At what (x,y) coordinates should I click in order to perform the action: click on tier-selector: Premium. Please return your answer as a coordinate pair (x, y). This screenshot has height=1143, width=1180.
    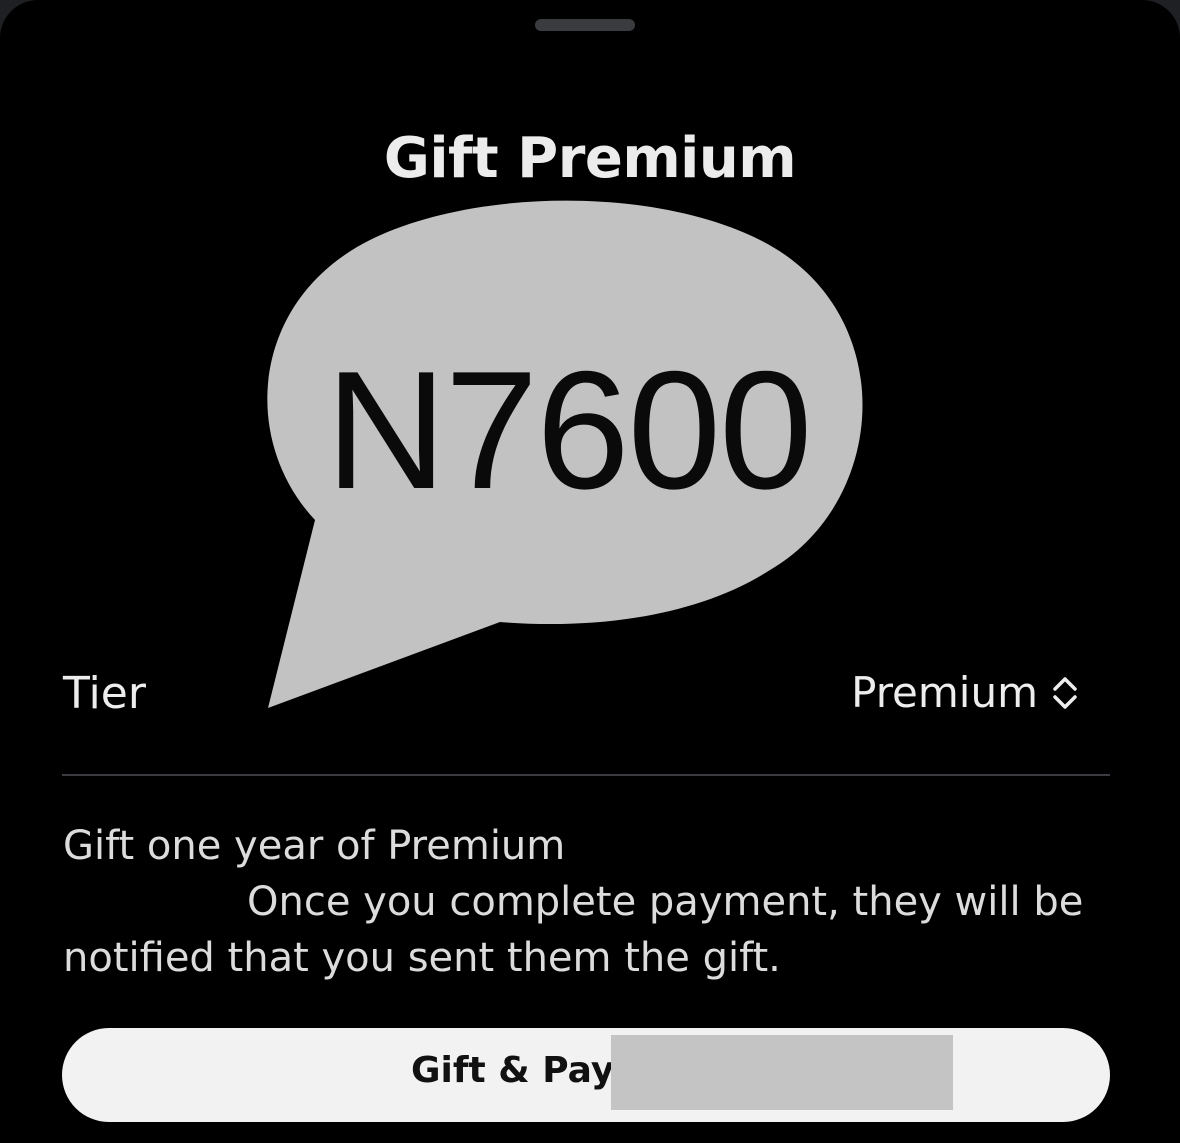
    Looking at the image, I should click on (965, 692).